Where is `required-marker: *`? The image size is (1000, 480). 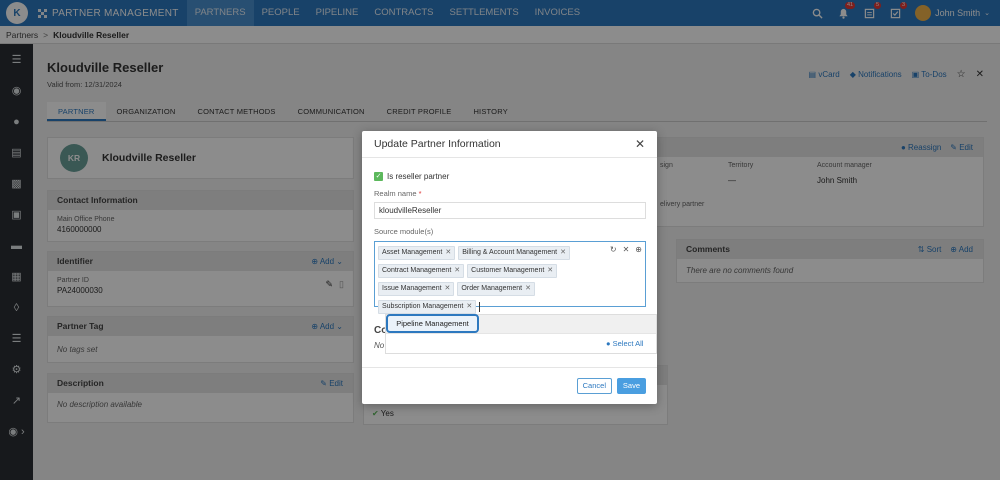
required-marker: * is located at coordinates (420, 193).